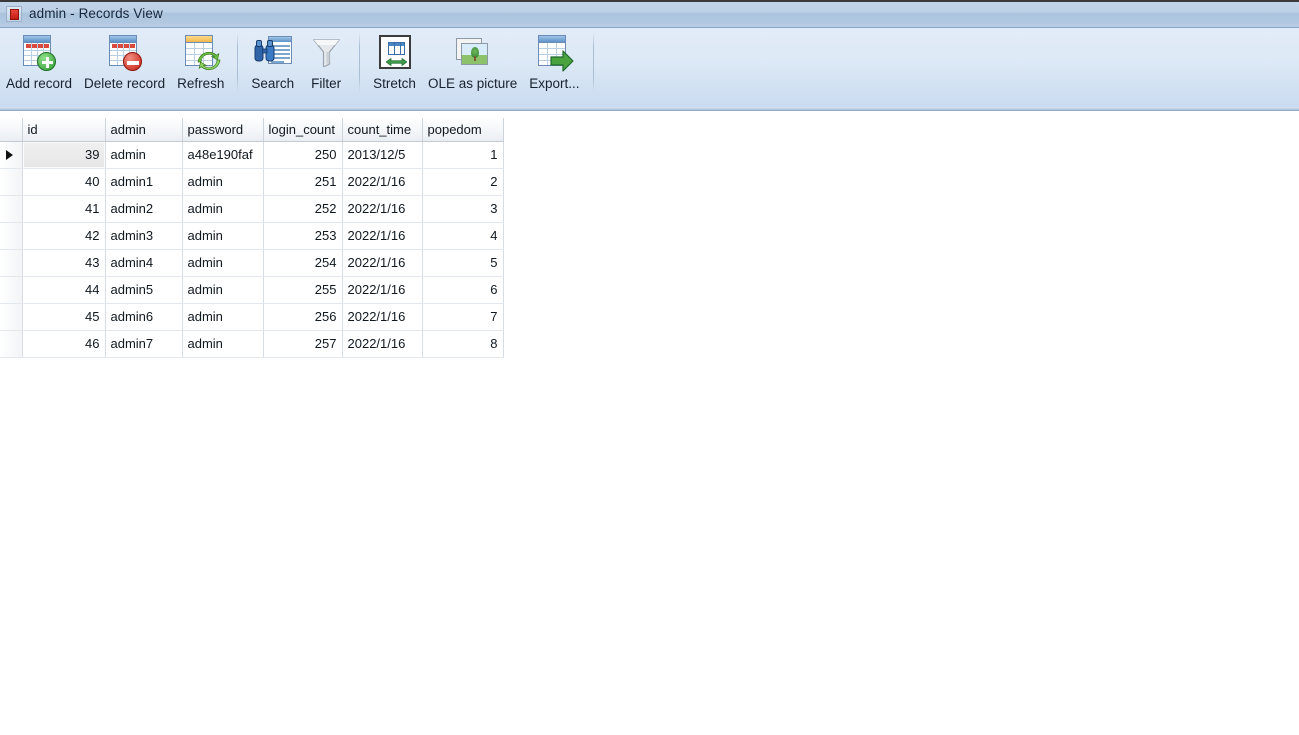 The height and width of the screenshot is (735, 1299). I want to click on column-header-password: password, so click(223, 130).